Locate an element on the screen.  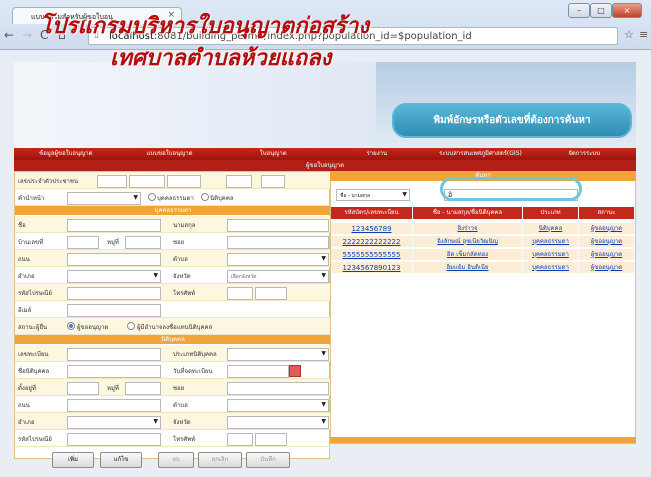
save-button: บันทึก is located at coordinates (268, 460).